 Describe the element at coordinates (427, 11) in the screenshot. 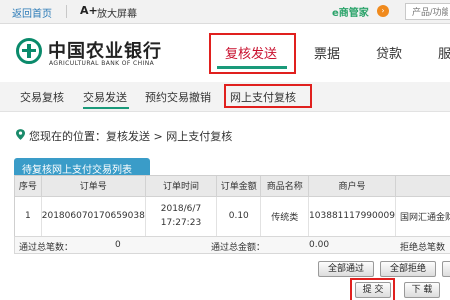

I see `search-input` at that location.